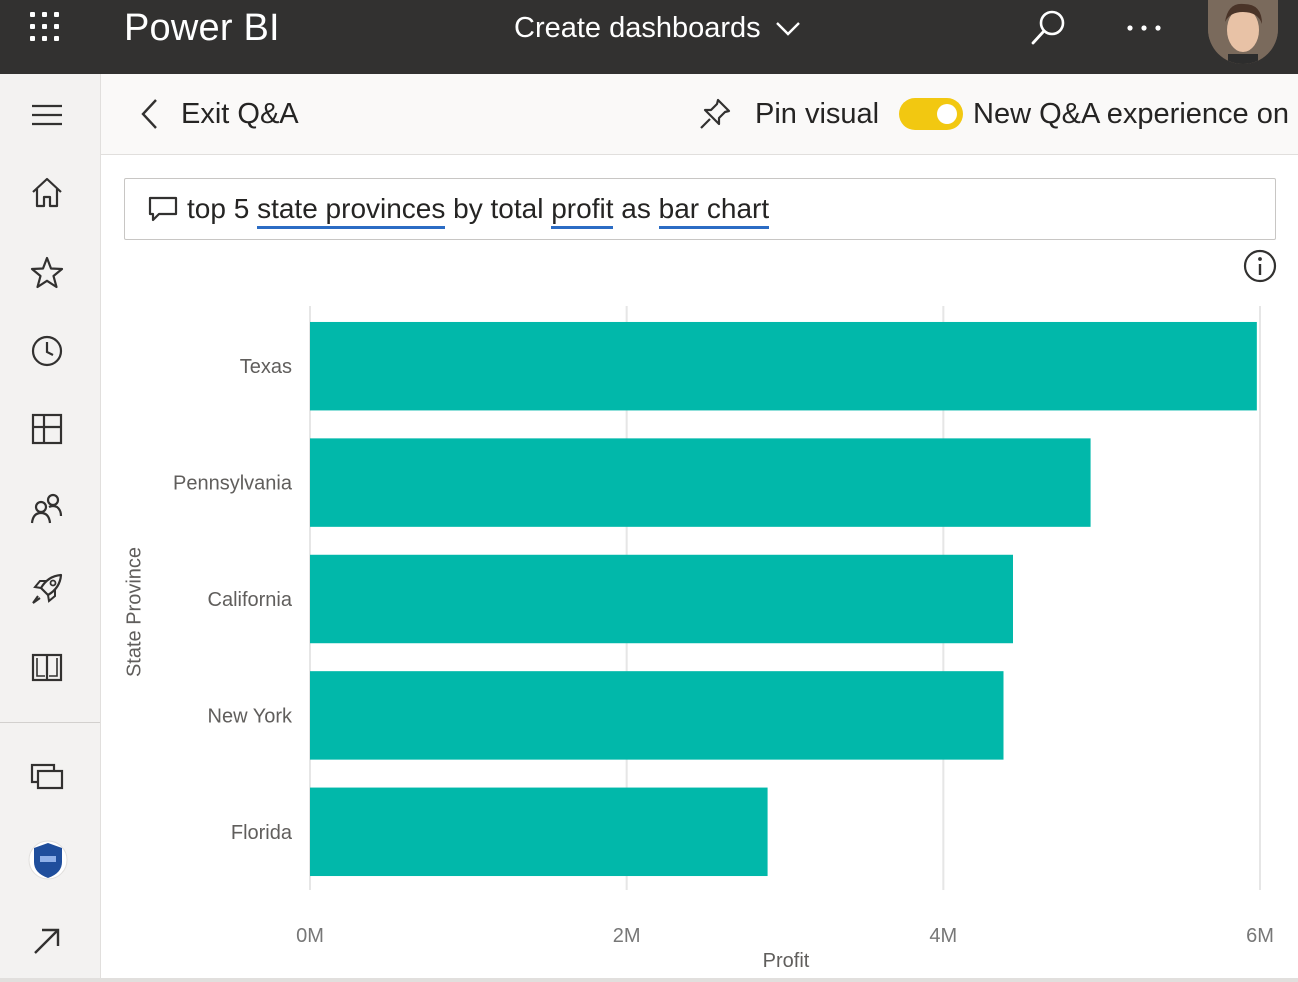  I want to click on expand-arrow-icon, so click(47, 941).